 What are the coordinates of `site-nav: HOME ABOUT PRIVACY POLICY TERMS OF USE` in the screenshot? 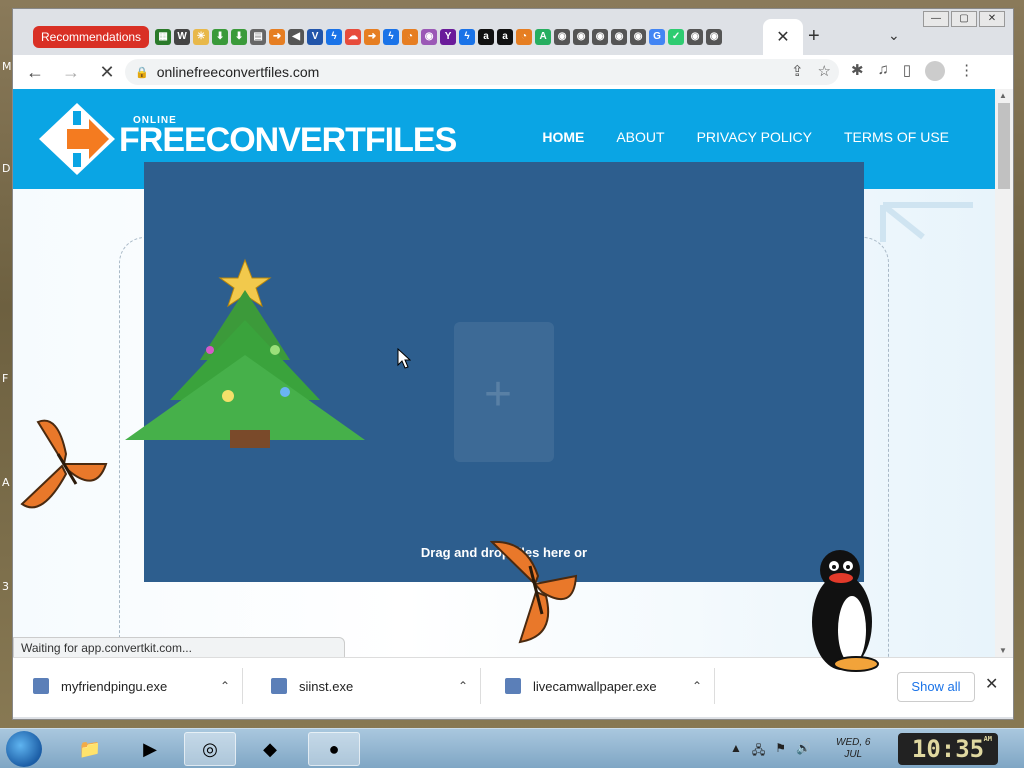 It's located at (745, 137).